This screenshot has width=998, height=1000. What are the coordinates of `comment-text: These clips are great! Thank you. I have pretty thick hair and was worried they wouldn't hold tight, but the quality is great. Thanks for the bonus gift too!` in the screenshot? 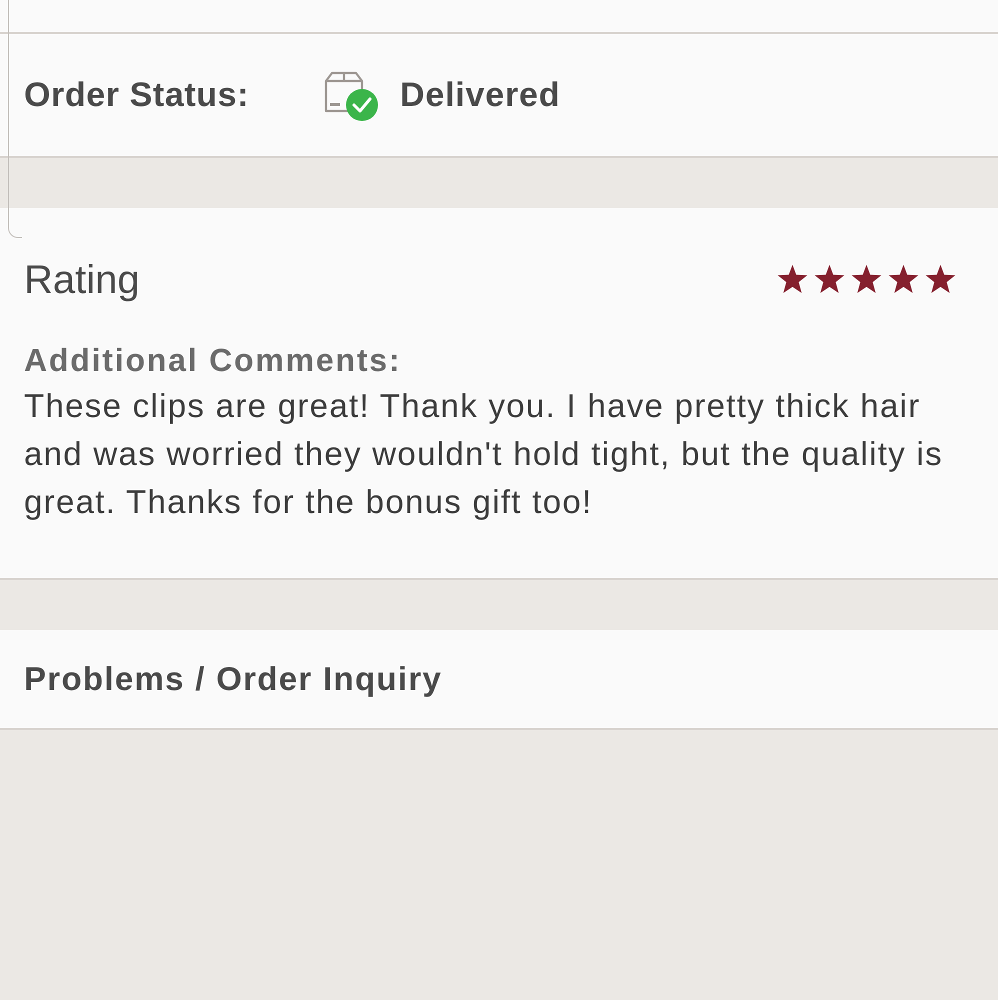 It's located at (484, 454).